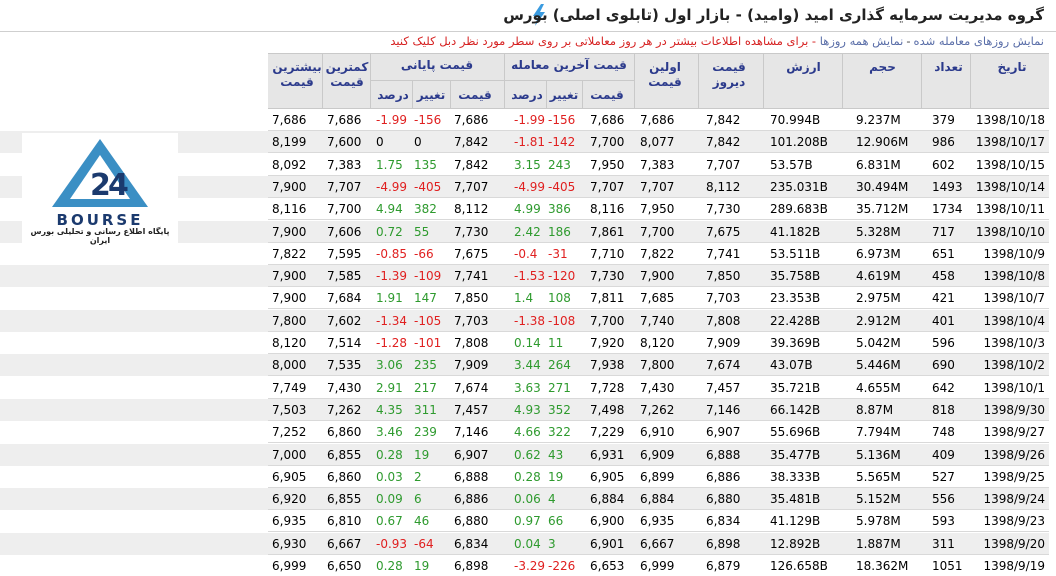 This screenshot has width=1056, height=576. I want to click on cell-close-pct: 3.06, so click(389, 365).